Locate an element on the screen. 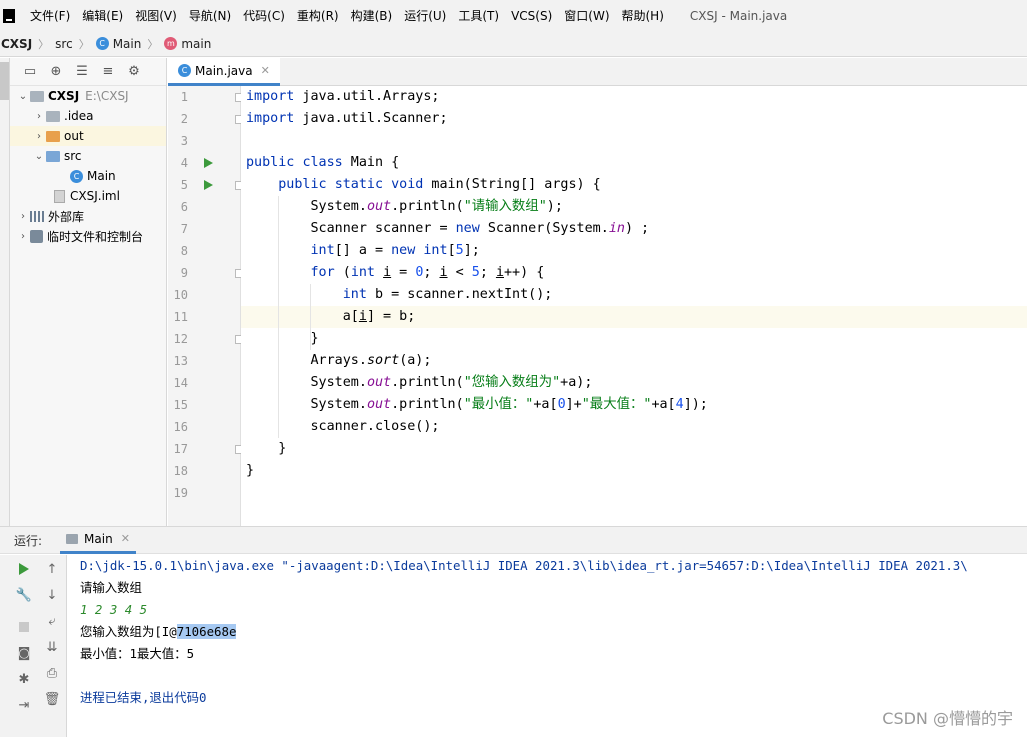 This screenshot has width=1027, height=737. code-token: "您输入数组为" is located at coordinates (512, 382).